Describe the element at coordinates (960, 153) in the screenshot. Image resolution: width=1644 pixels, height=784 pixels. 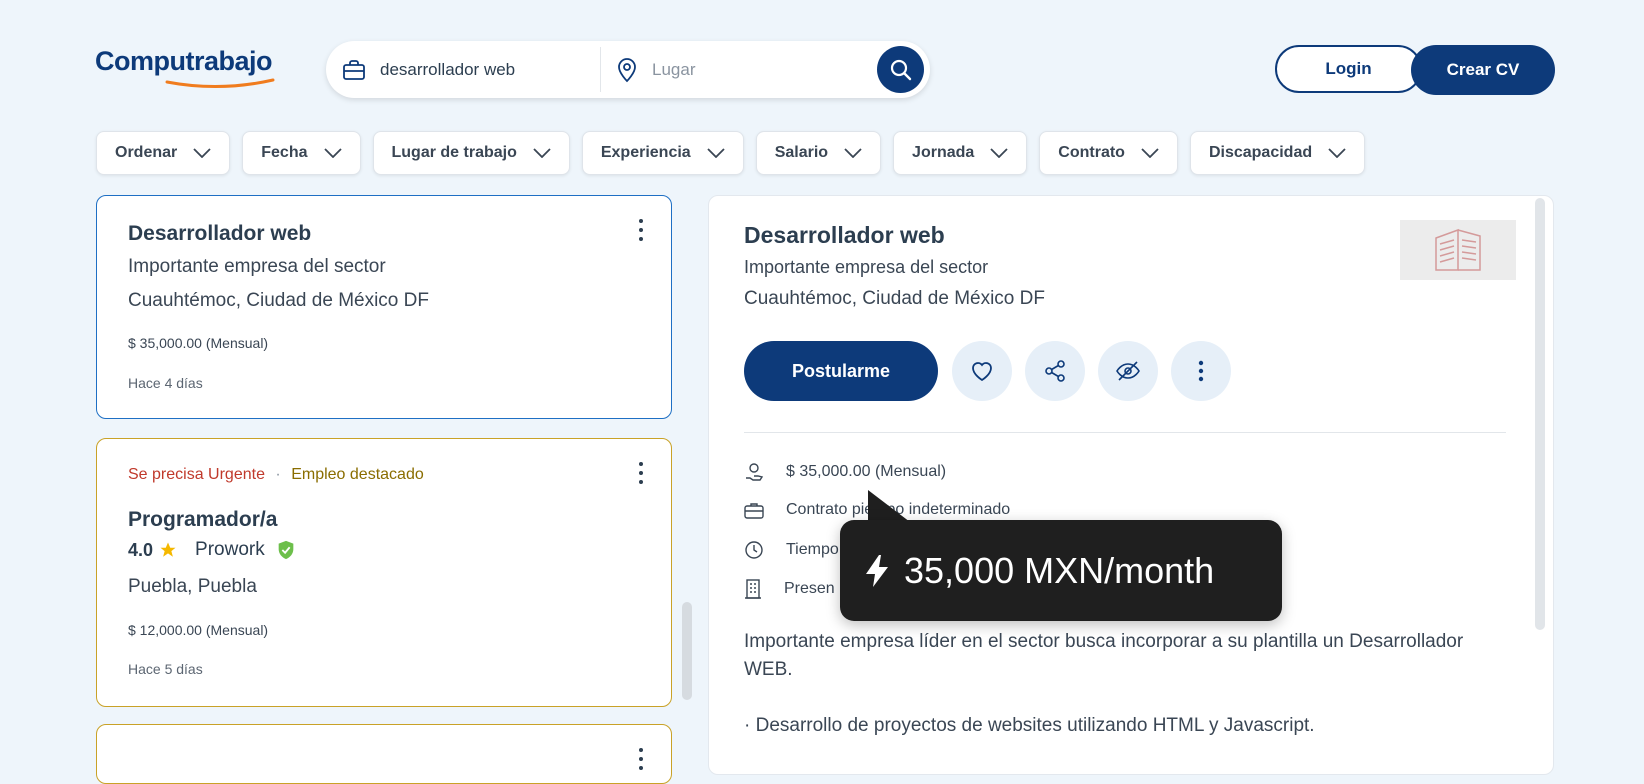
I see `filter-jornada: Jornada` at that location.